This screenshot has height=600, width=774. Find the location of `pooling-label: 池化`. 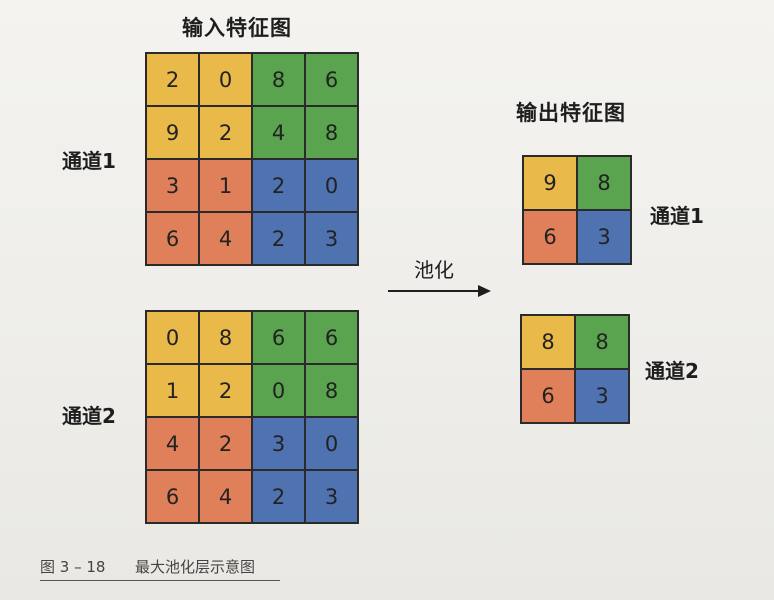

pooling-label: 池化 is located at coordinates (434, 270).